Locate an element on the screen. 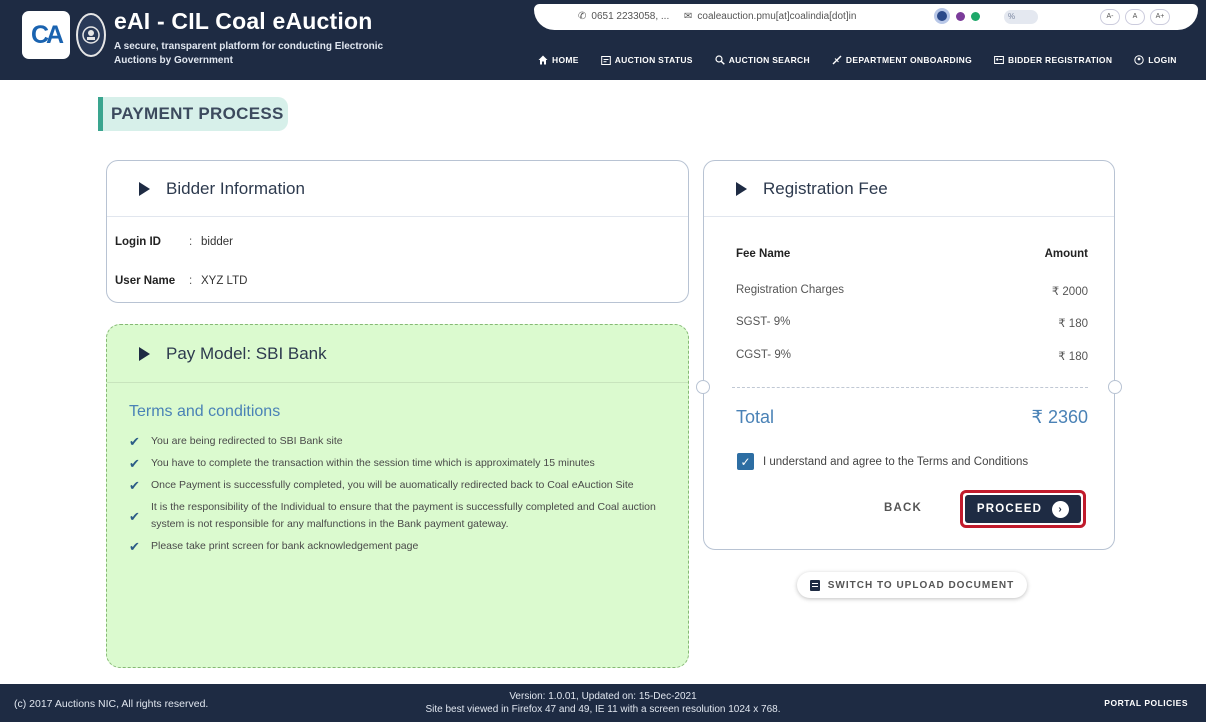 This screenshot has width=1206, height=722. proceed-button: PROCEED › is located at coordinates (1023, 509).